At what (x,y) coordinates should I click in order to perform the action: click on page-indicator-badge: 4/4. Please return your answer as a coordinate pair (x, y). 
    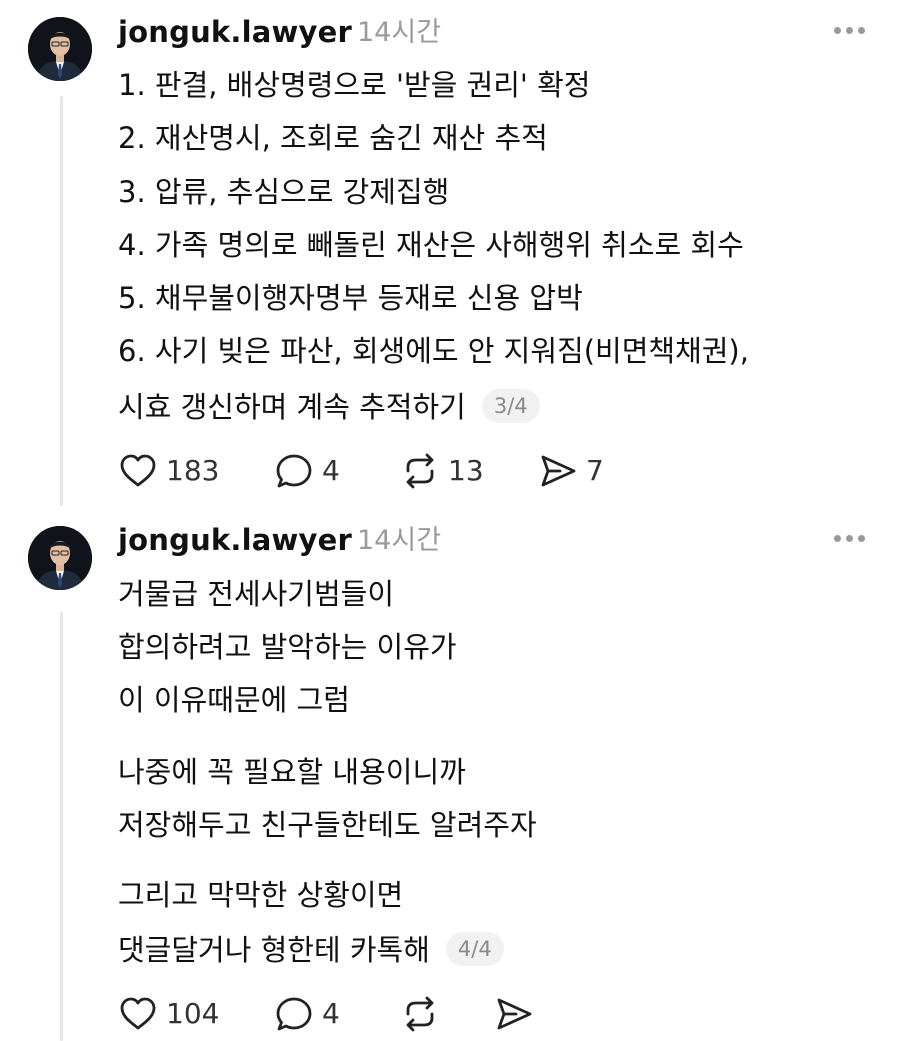
    Looking at the image, I should click on (474, 949).